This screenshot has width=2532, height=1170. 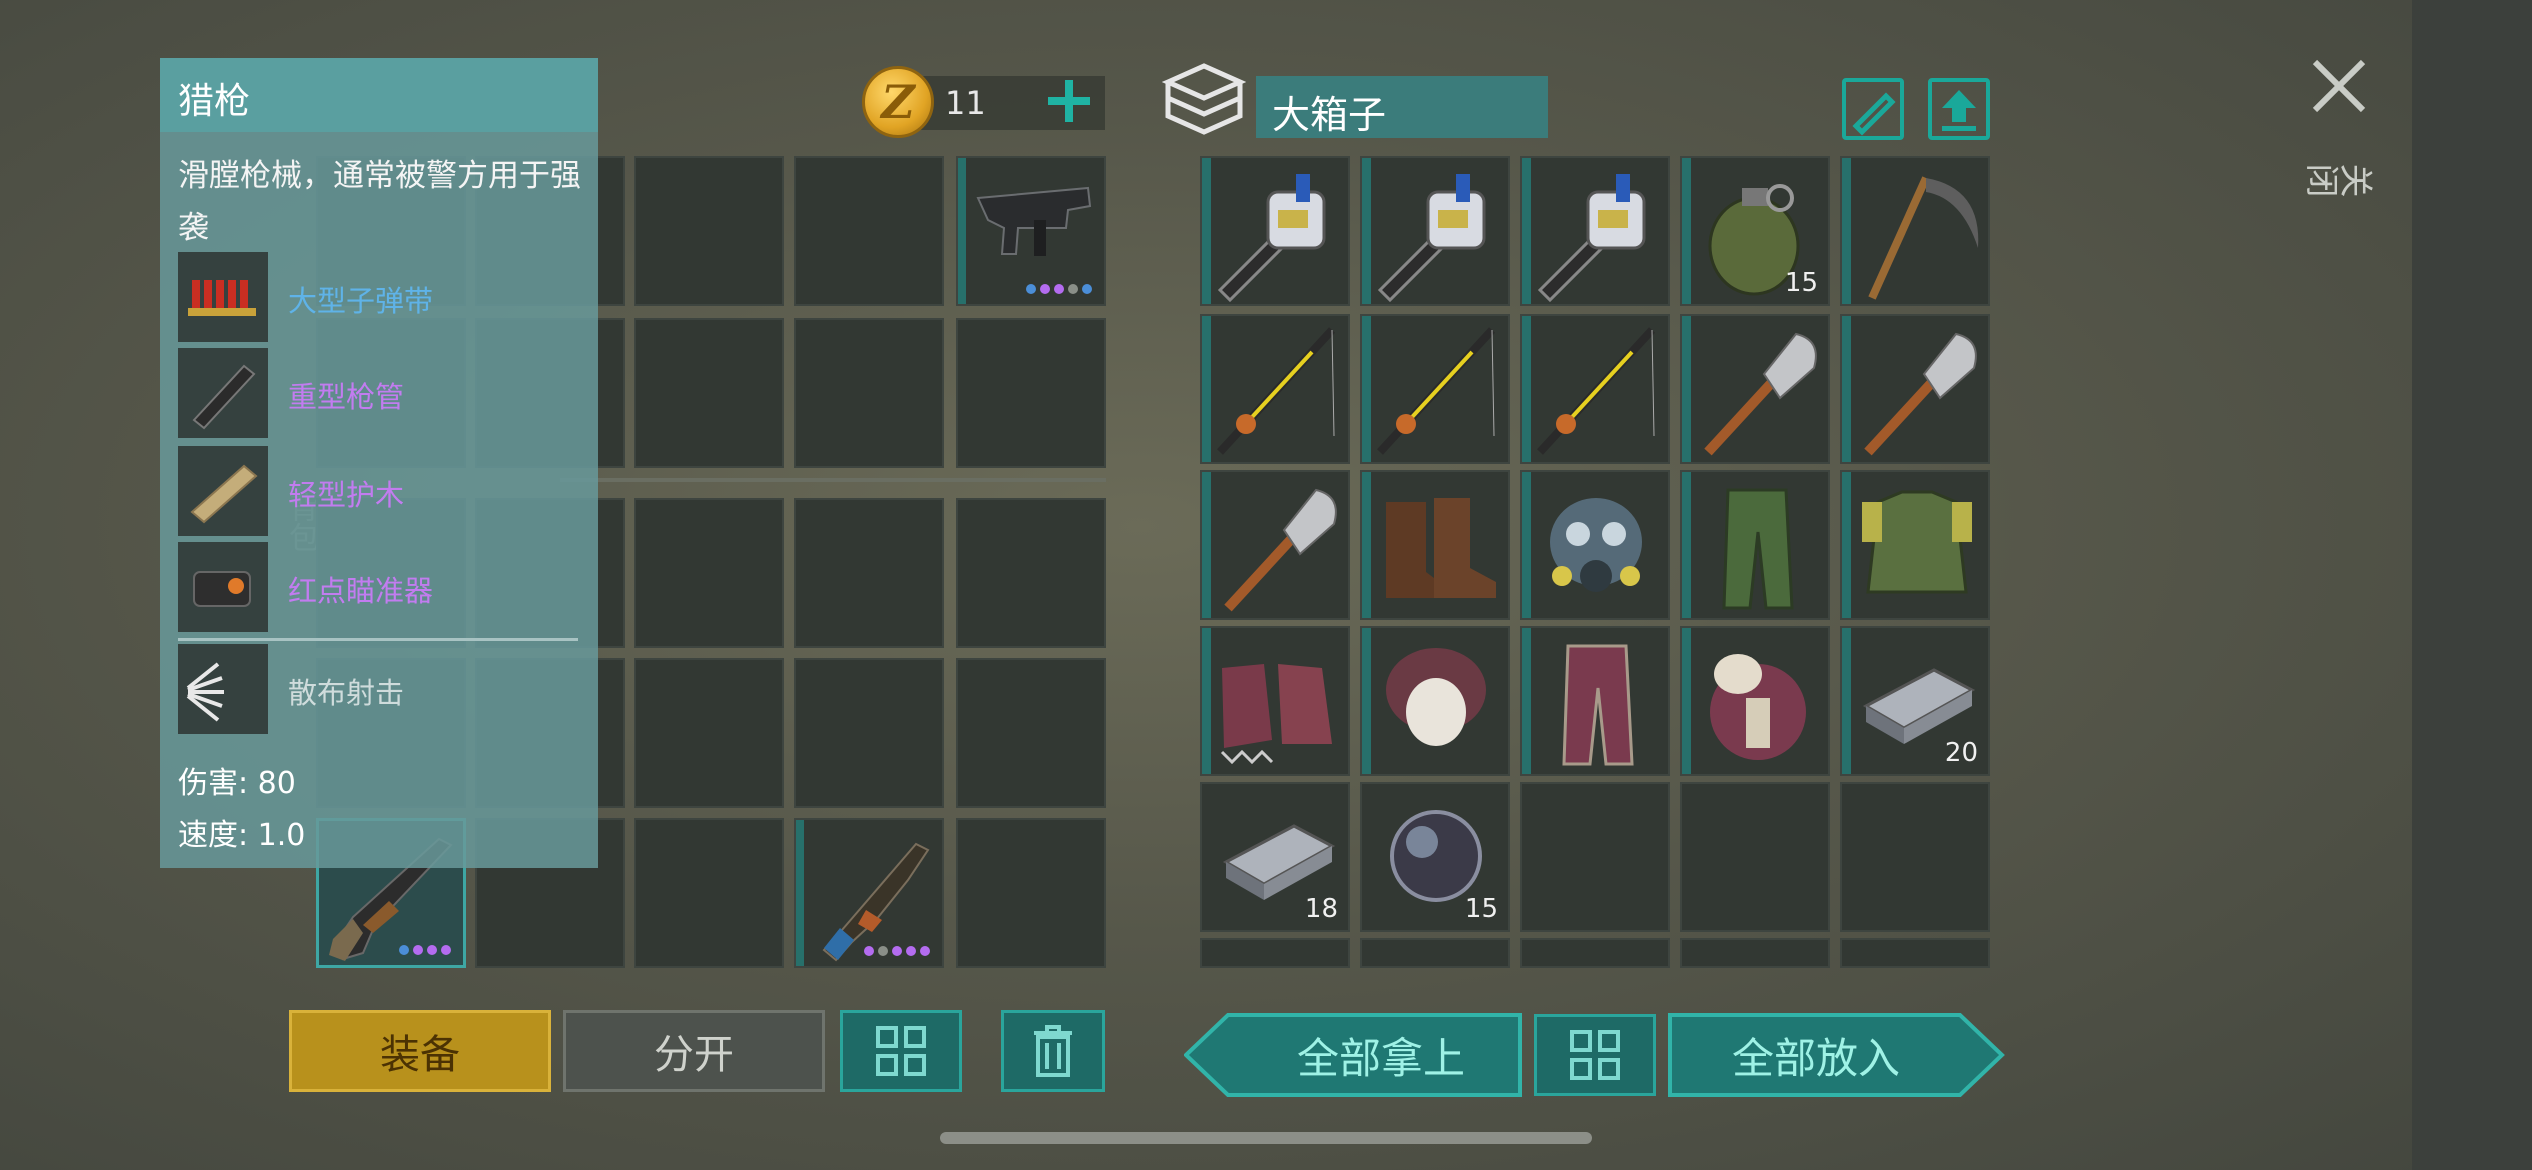 I want to click on currency-amount: 11, so click(x=965, y=103).